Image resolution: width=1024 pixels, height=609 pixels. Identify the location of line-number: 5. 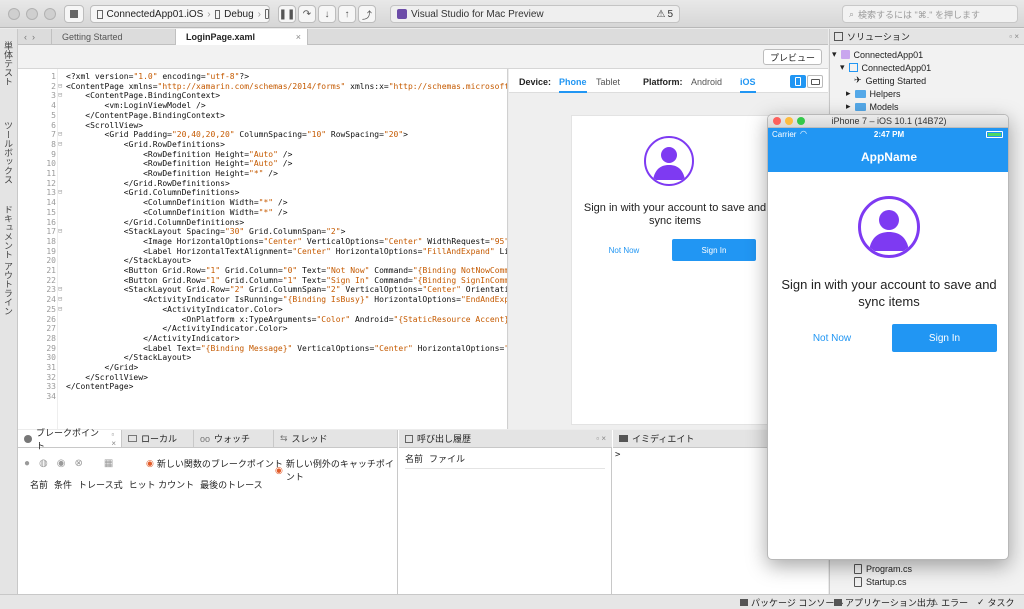
(53, 115).